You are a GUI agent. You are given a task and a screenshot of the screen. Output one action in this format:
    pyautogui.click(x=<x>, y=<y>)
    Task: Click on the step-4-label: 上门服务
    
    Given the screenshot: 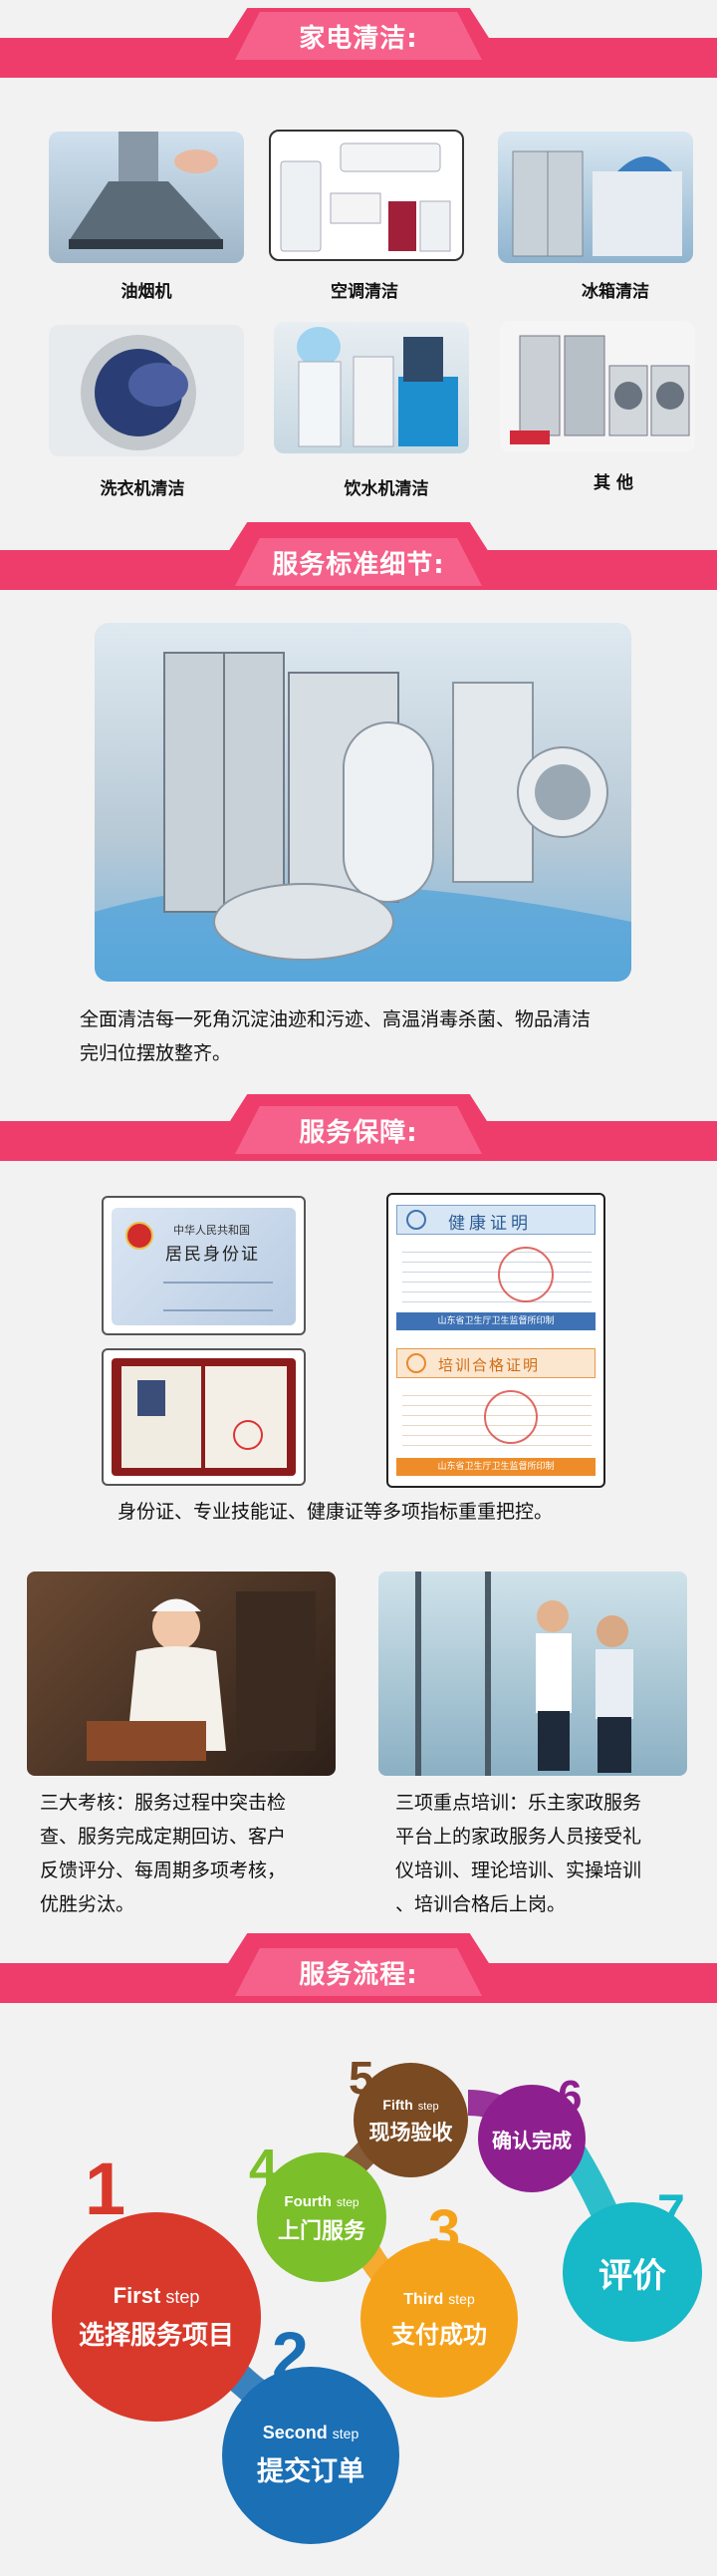 What is the action you would take?
    pyautogui.click(x=321, y=2231)
    